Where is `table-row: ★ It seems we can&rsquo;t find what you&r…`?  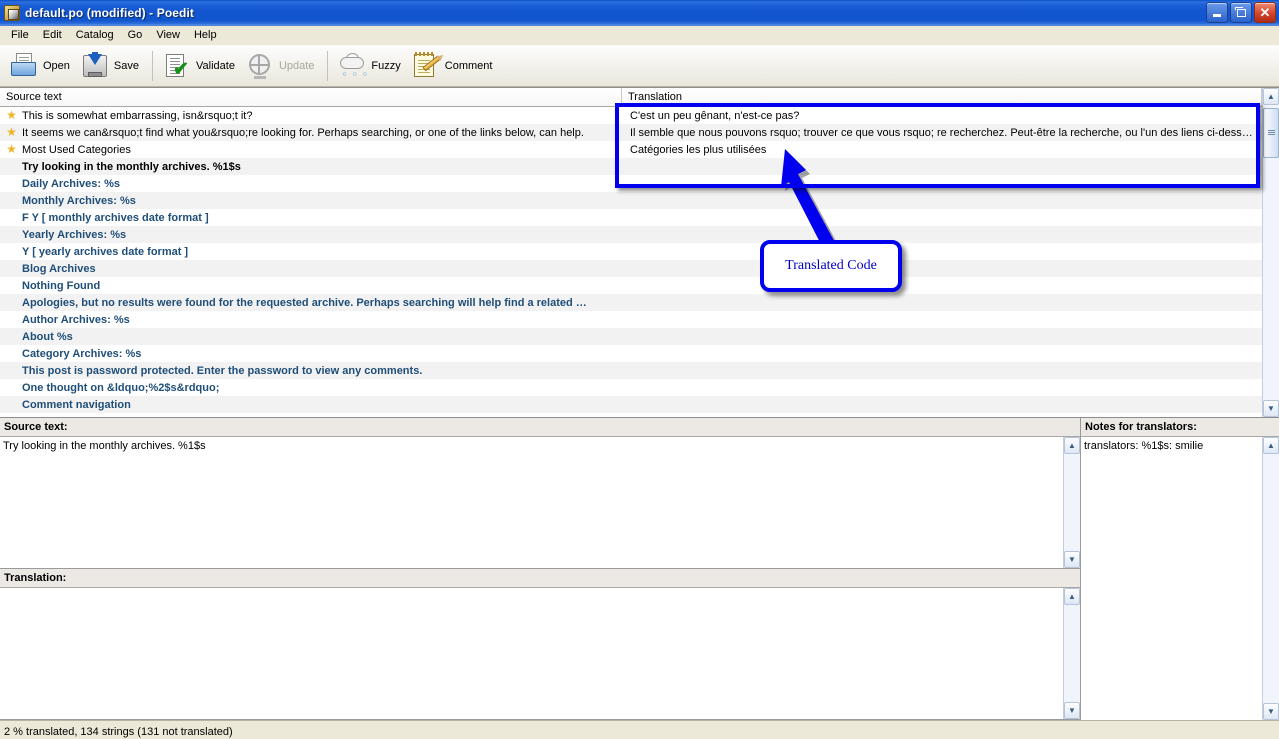
table-row: ★ It seems we can&rsquo;t find what you&r… is located at coordinates (631, 132).